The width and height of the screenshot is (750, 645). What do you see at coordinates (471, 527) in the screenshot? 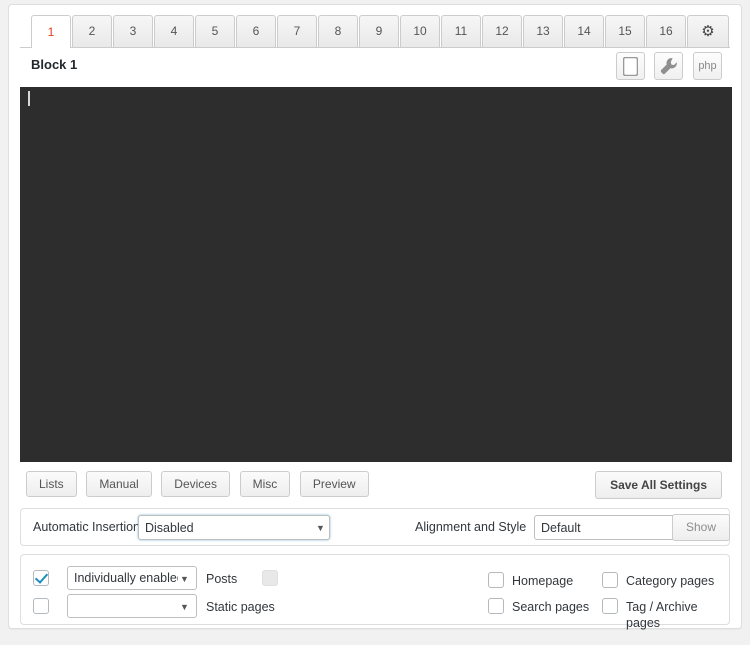
I see `alignment-and-style-label: Alignment and Style` at bounding box center [471, 527].